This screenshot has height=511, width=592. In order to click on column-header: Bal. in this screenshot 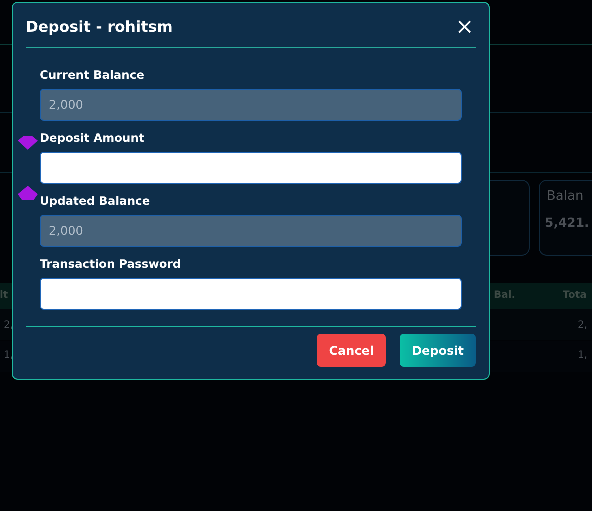, I will do `click(505, 295)`.